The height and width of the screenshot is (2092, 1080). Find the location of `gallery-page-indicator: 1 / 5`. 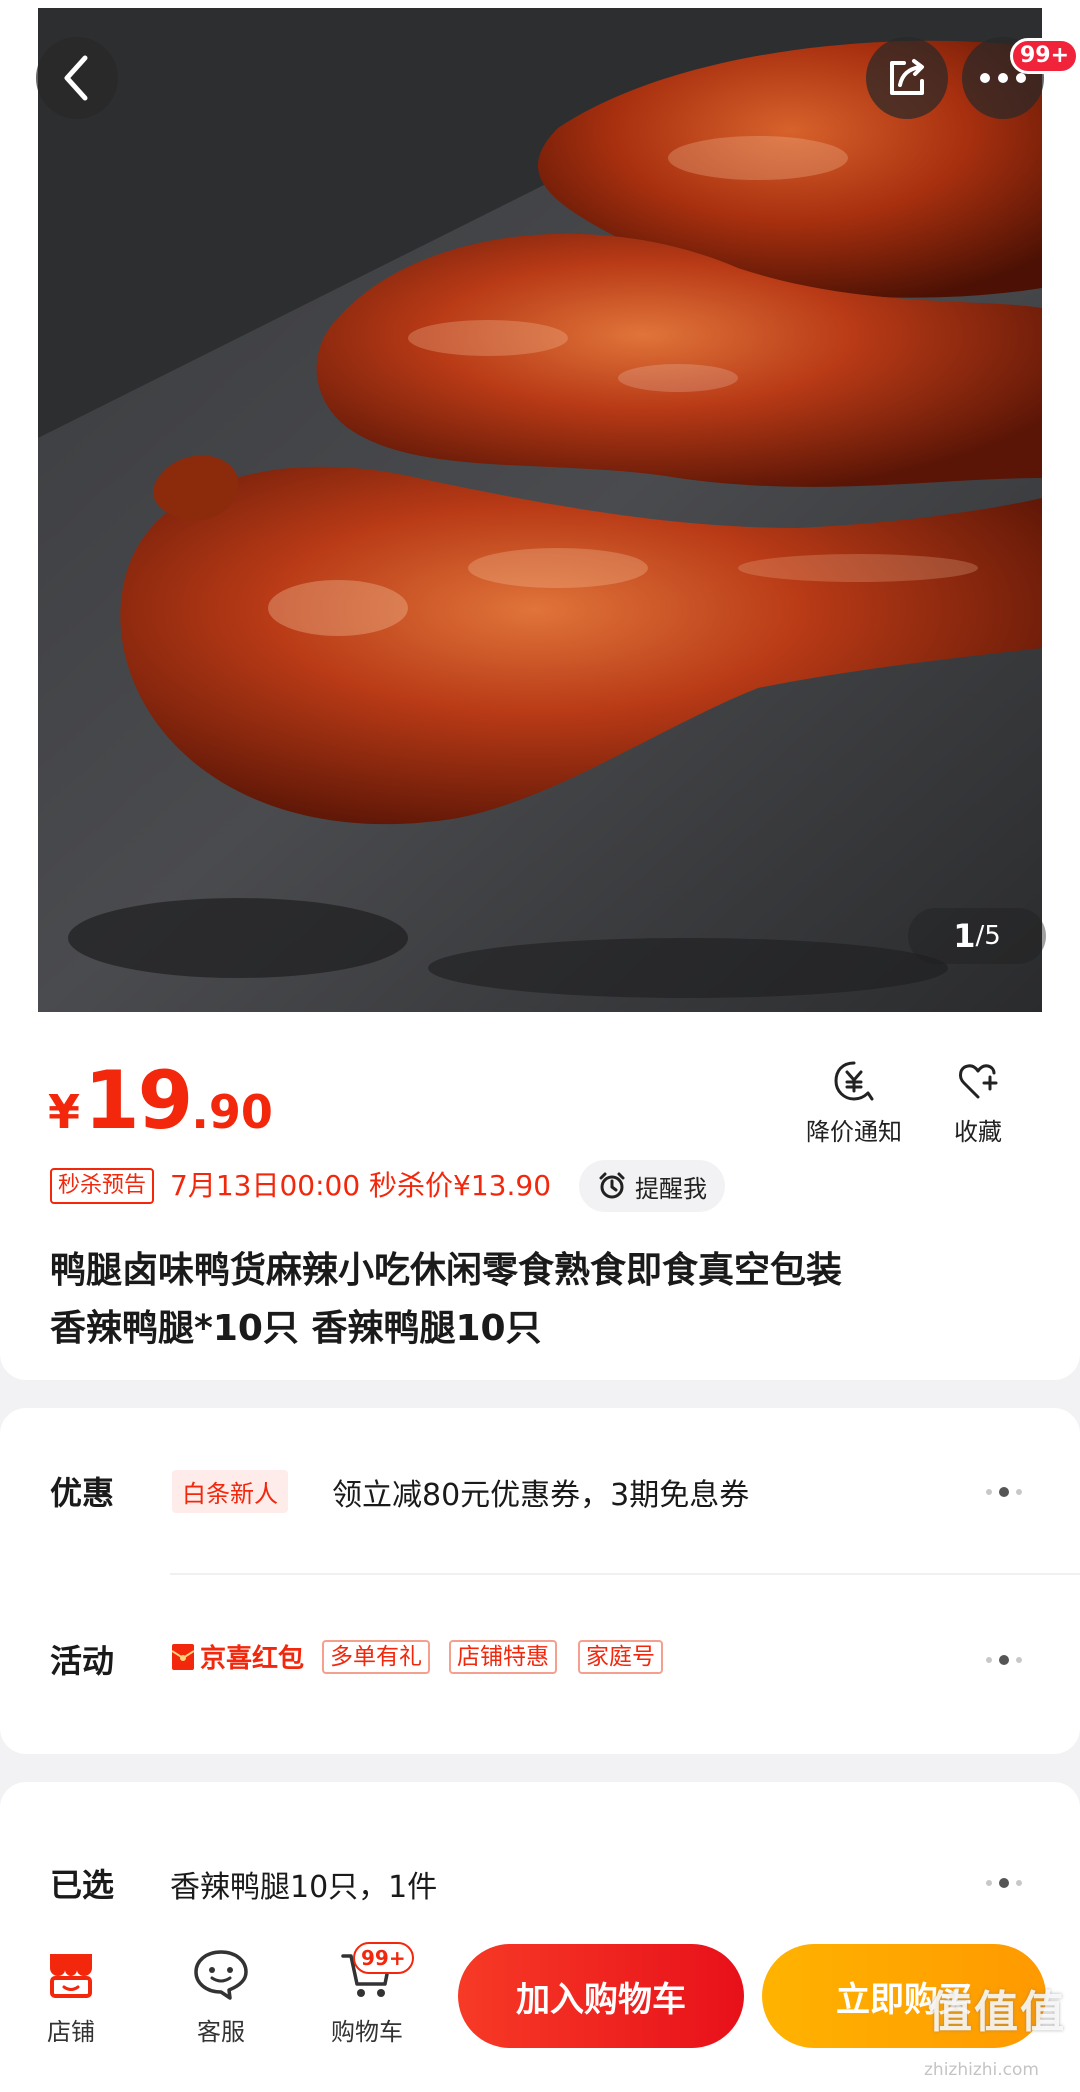

gallery-page-indicator: 1 / 5 is located at coordinates (977, 936).